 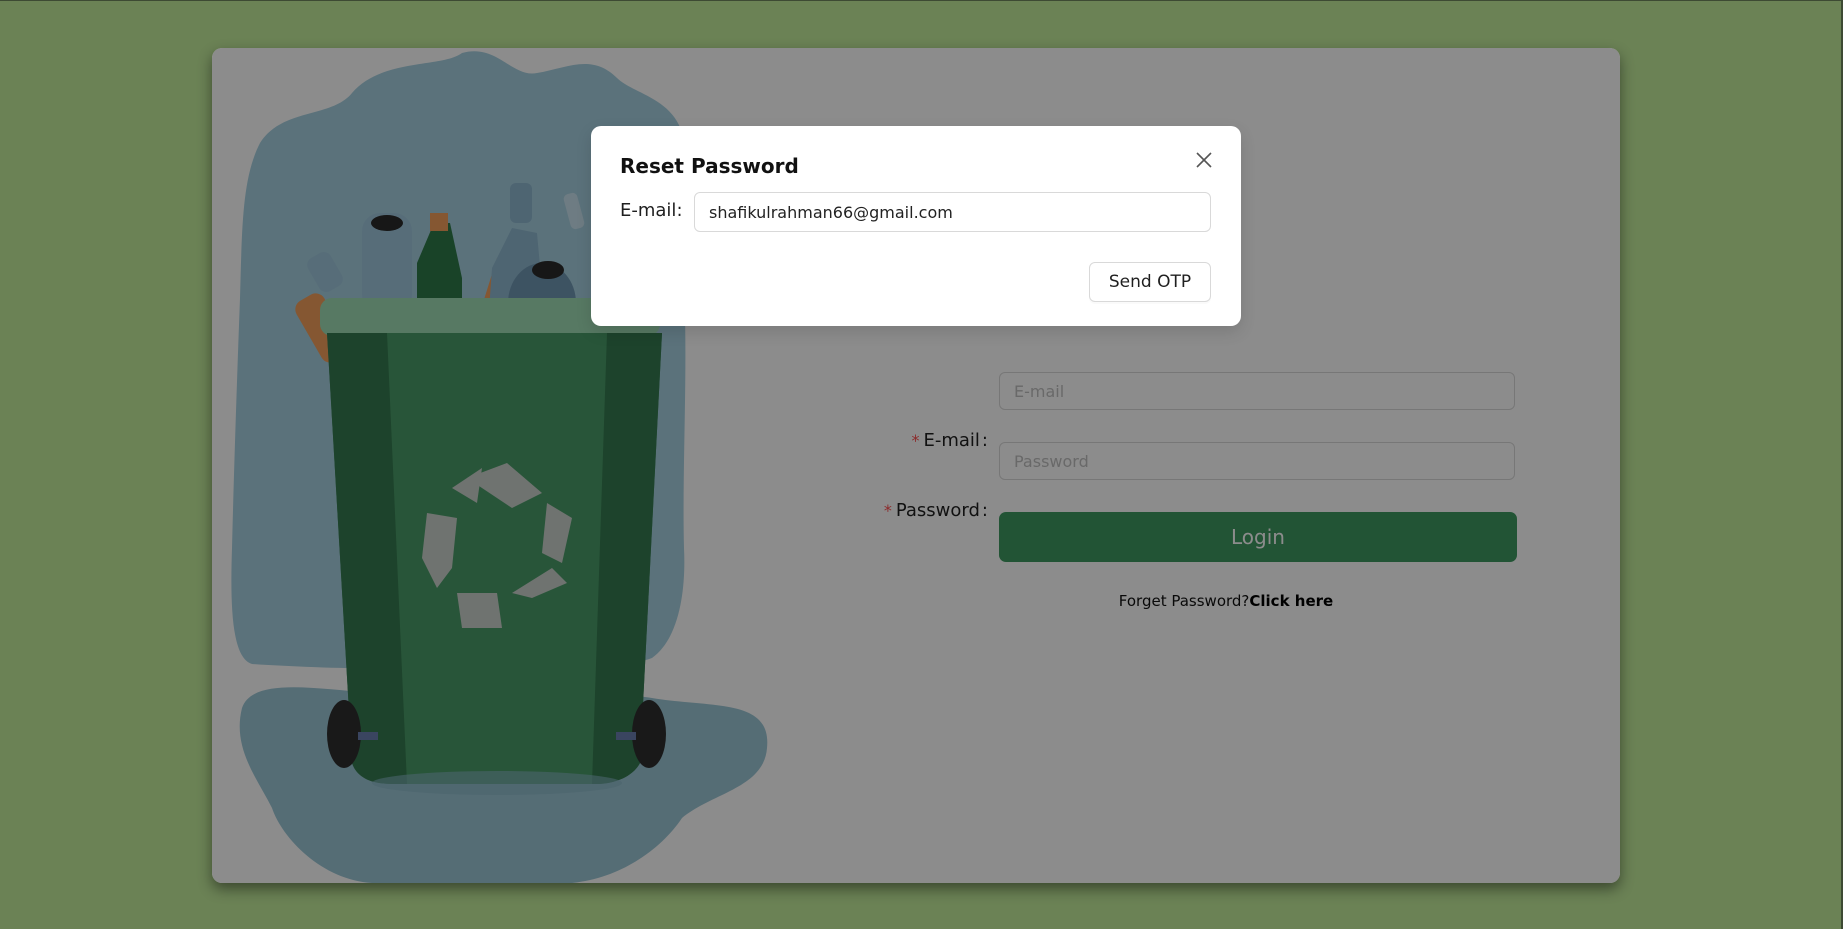 I want to click on reset-password-modal: Reset Password E-mail: Send OTP, so click(x=916, y=226).